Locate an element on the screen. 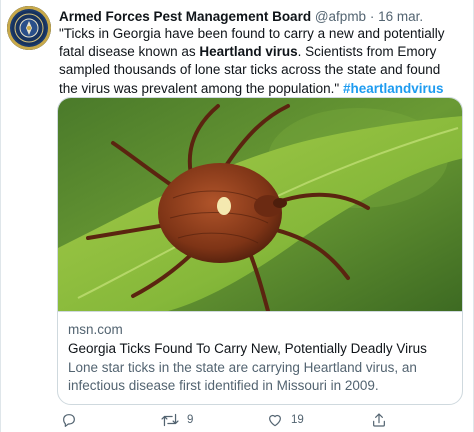 The width and height of the screenshot is (474, 432). share-button is located at coordinates (383, 420).